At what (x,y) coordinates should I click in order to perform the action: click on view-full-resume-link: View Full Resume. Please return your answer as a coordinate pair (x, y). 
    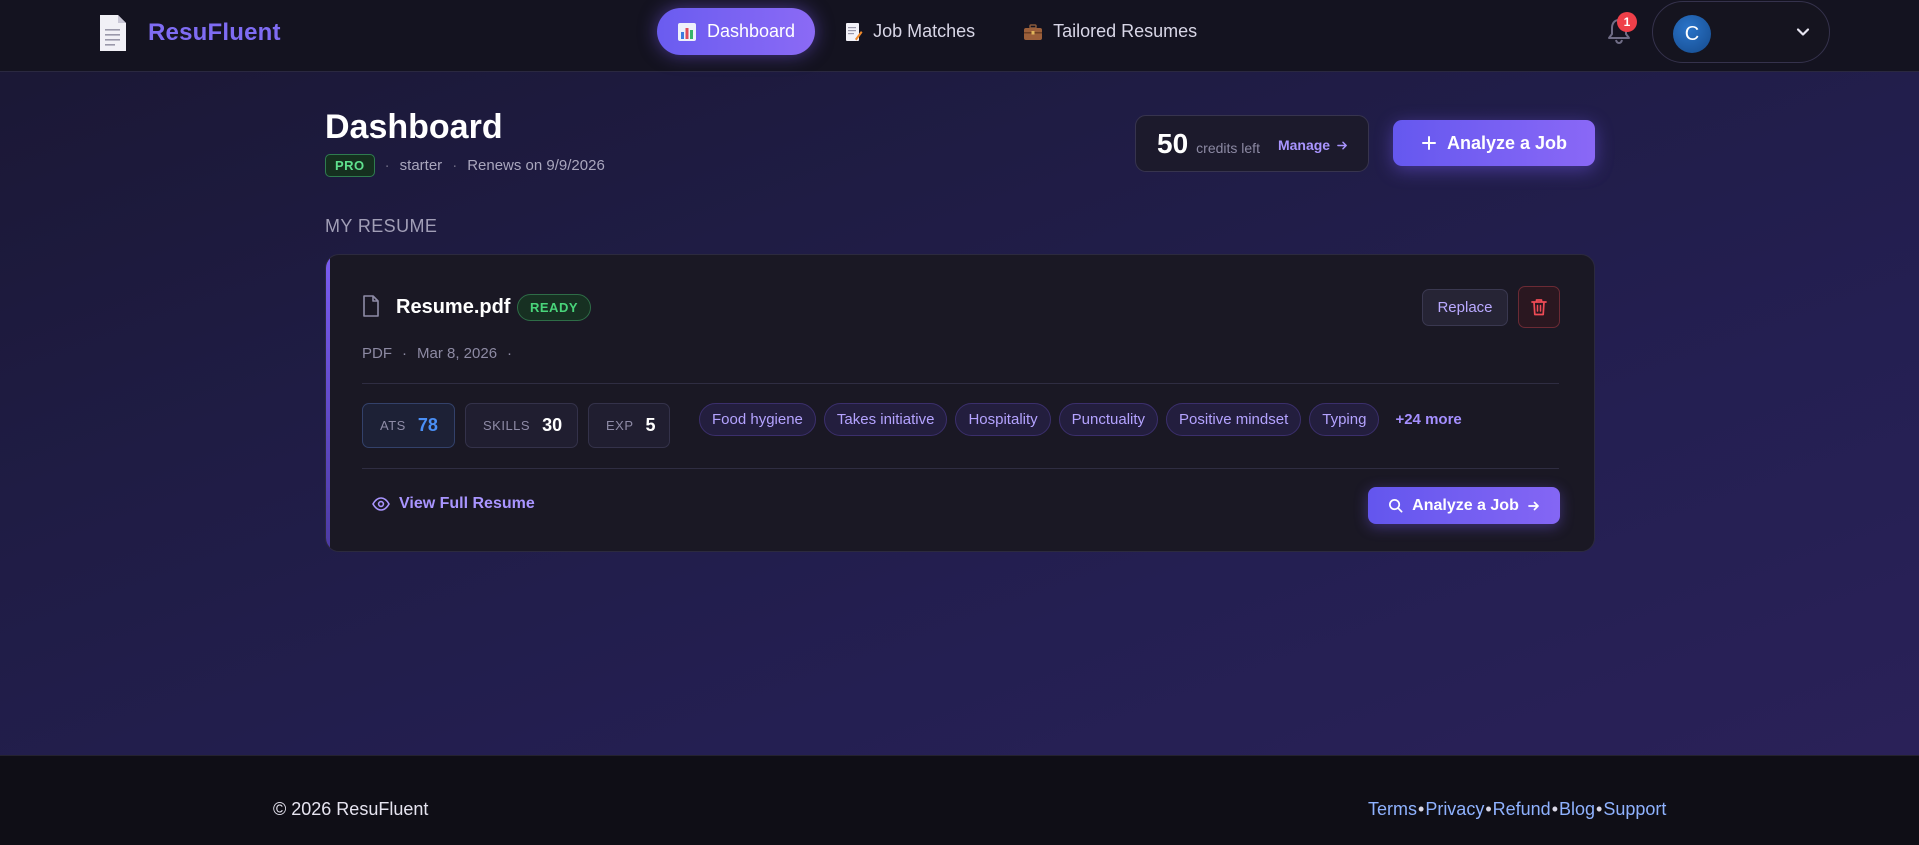
    Looking at the image, I should click on (453, 504).